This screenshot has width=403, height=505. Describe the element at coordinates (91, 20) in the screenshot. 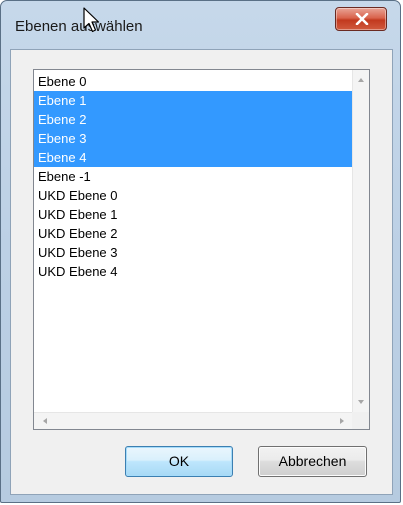

I see `mouse-cursor-icon` at that location.